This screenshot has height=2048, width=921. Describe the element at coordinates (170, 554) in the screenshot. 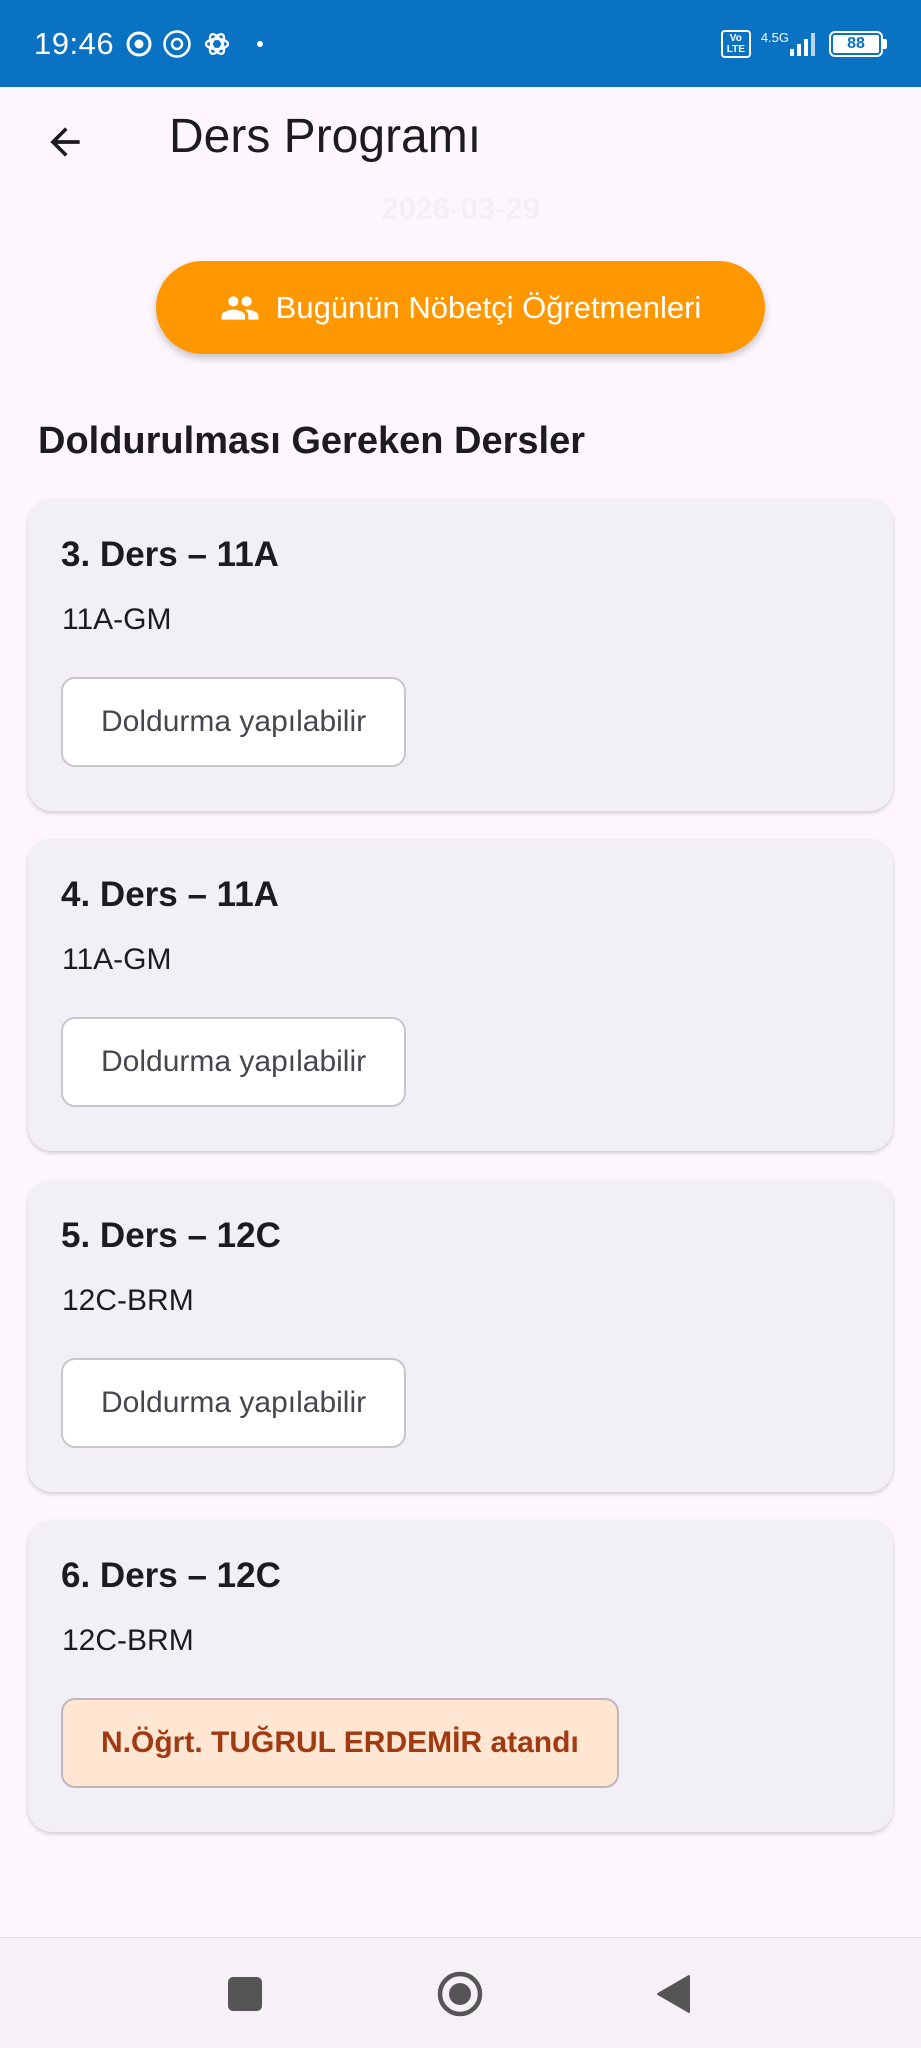

I see `lesson-title: 3. Ders – 11A` at that location.